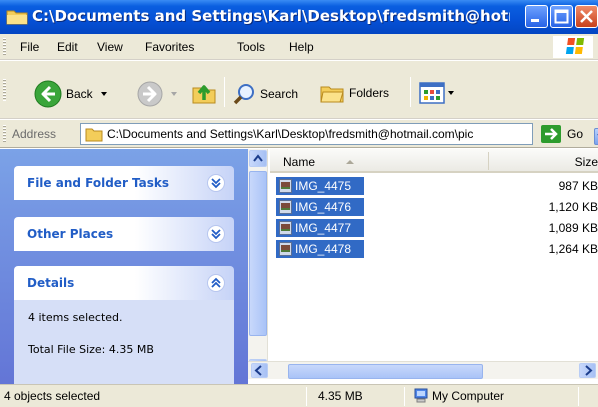  I want to click on status-size: 4.35 MB, so click(340, 396).